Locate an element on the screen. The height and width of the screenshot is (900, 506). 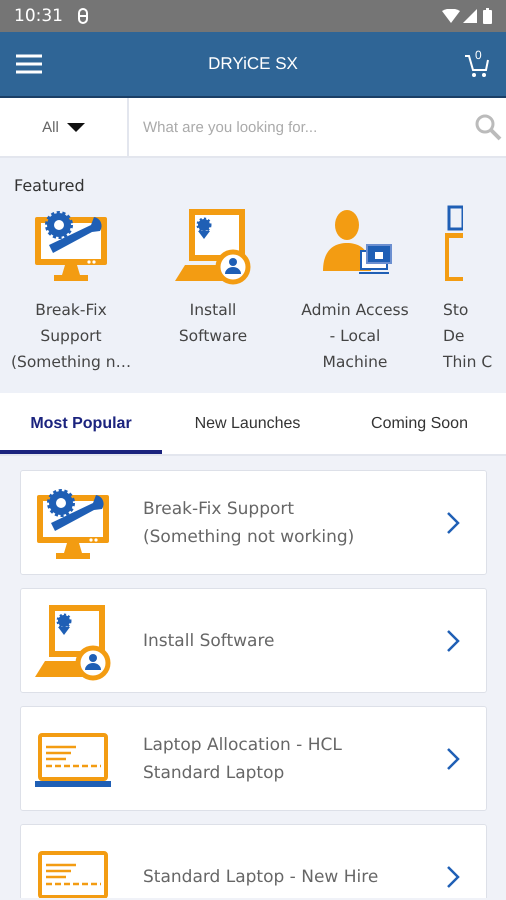
sync-status-icon is located at coordinates (83, 16).